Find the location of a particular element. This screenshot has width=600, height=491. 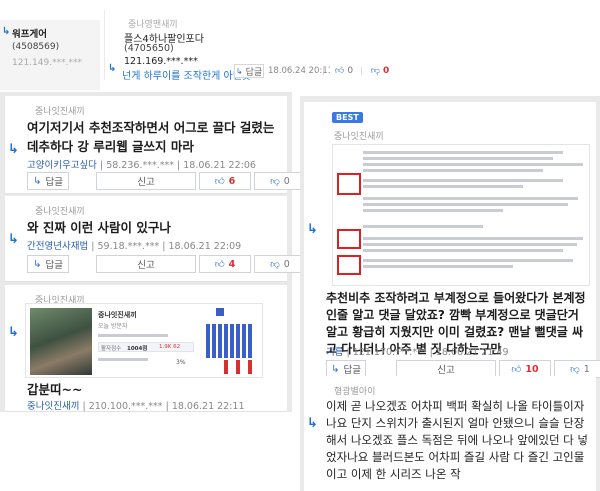

top-center-user: 중나영맨새끼 is located at coordinates (153, 25).